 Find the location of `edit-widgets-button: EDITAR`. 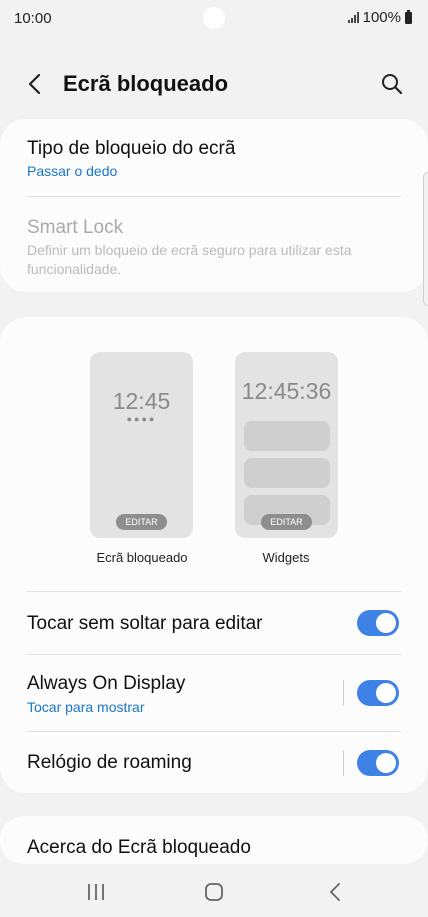

edit-widgets-button: EDITAR is located at coordinates (286, 522).